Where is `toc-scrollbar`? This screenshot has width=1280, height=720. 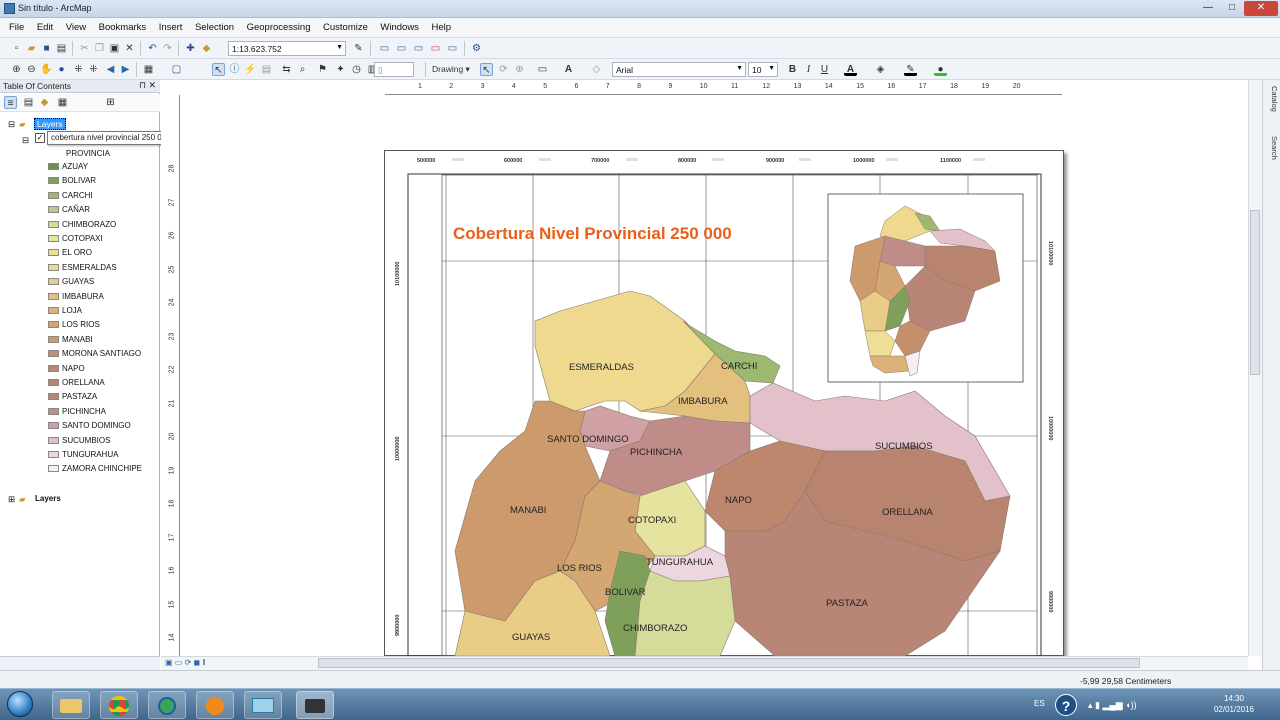 toc-scrollbar is located at coordinates (80, 663).